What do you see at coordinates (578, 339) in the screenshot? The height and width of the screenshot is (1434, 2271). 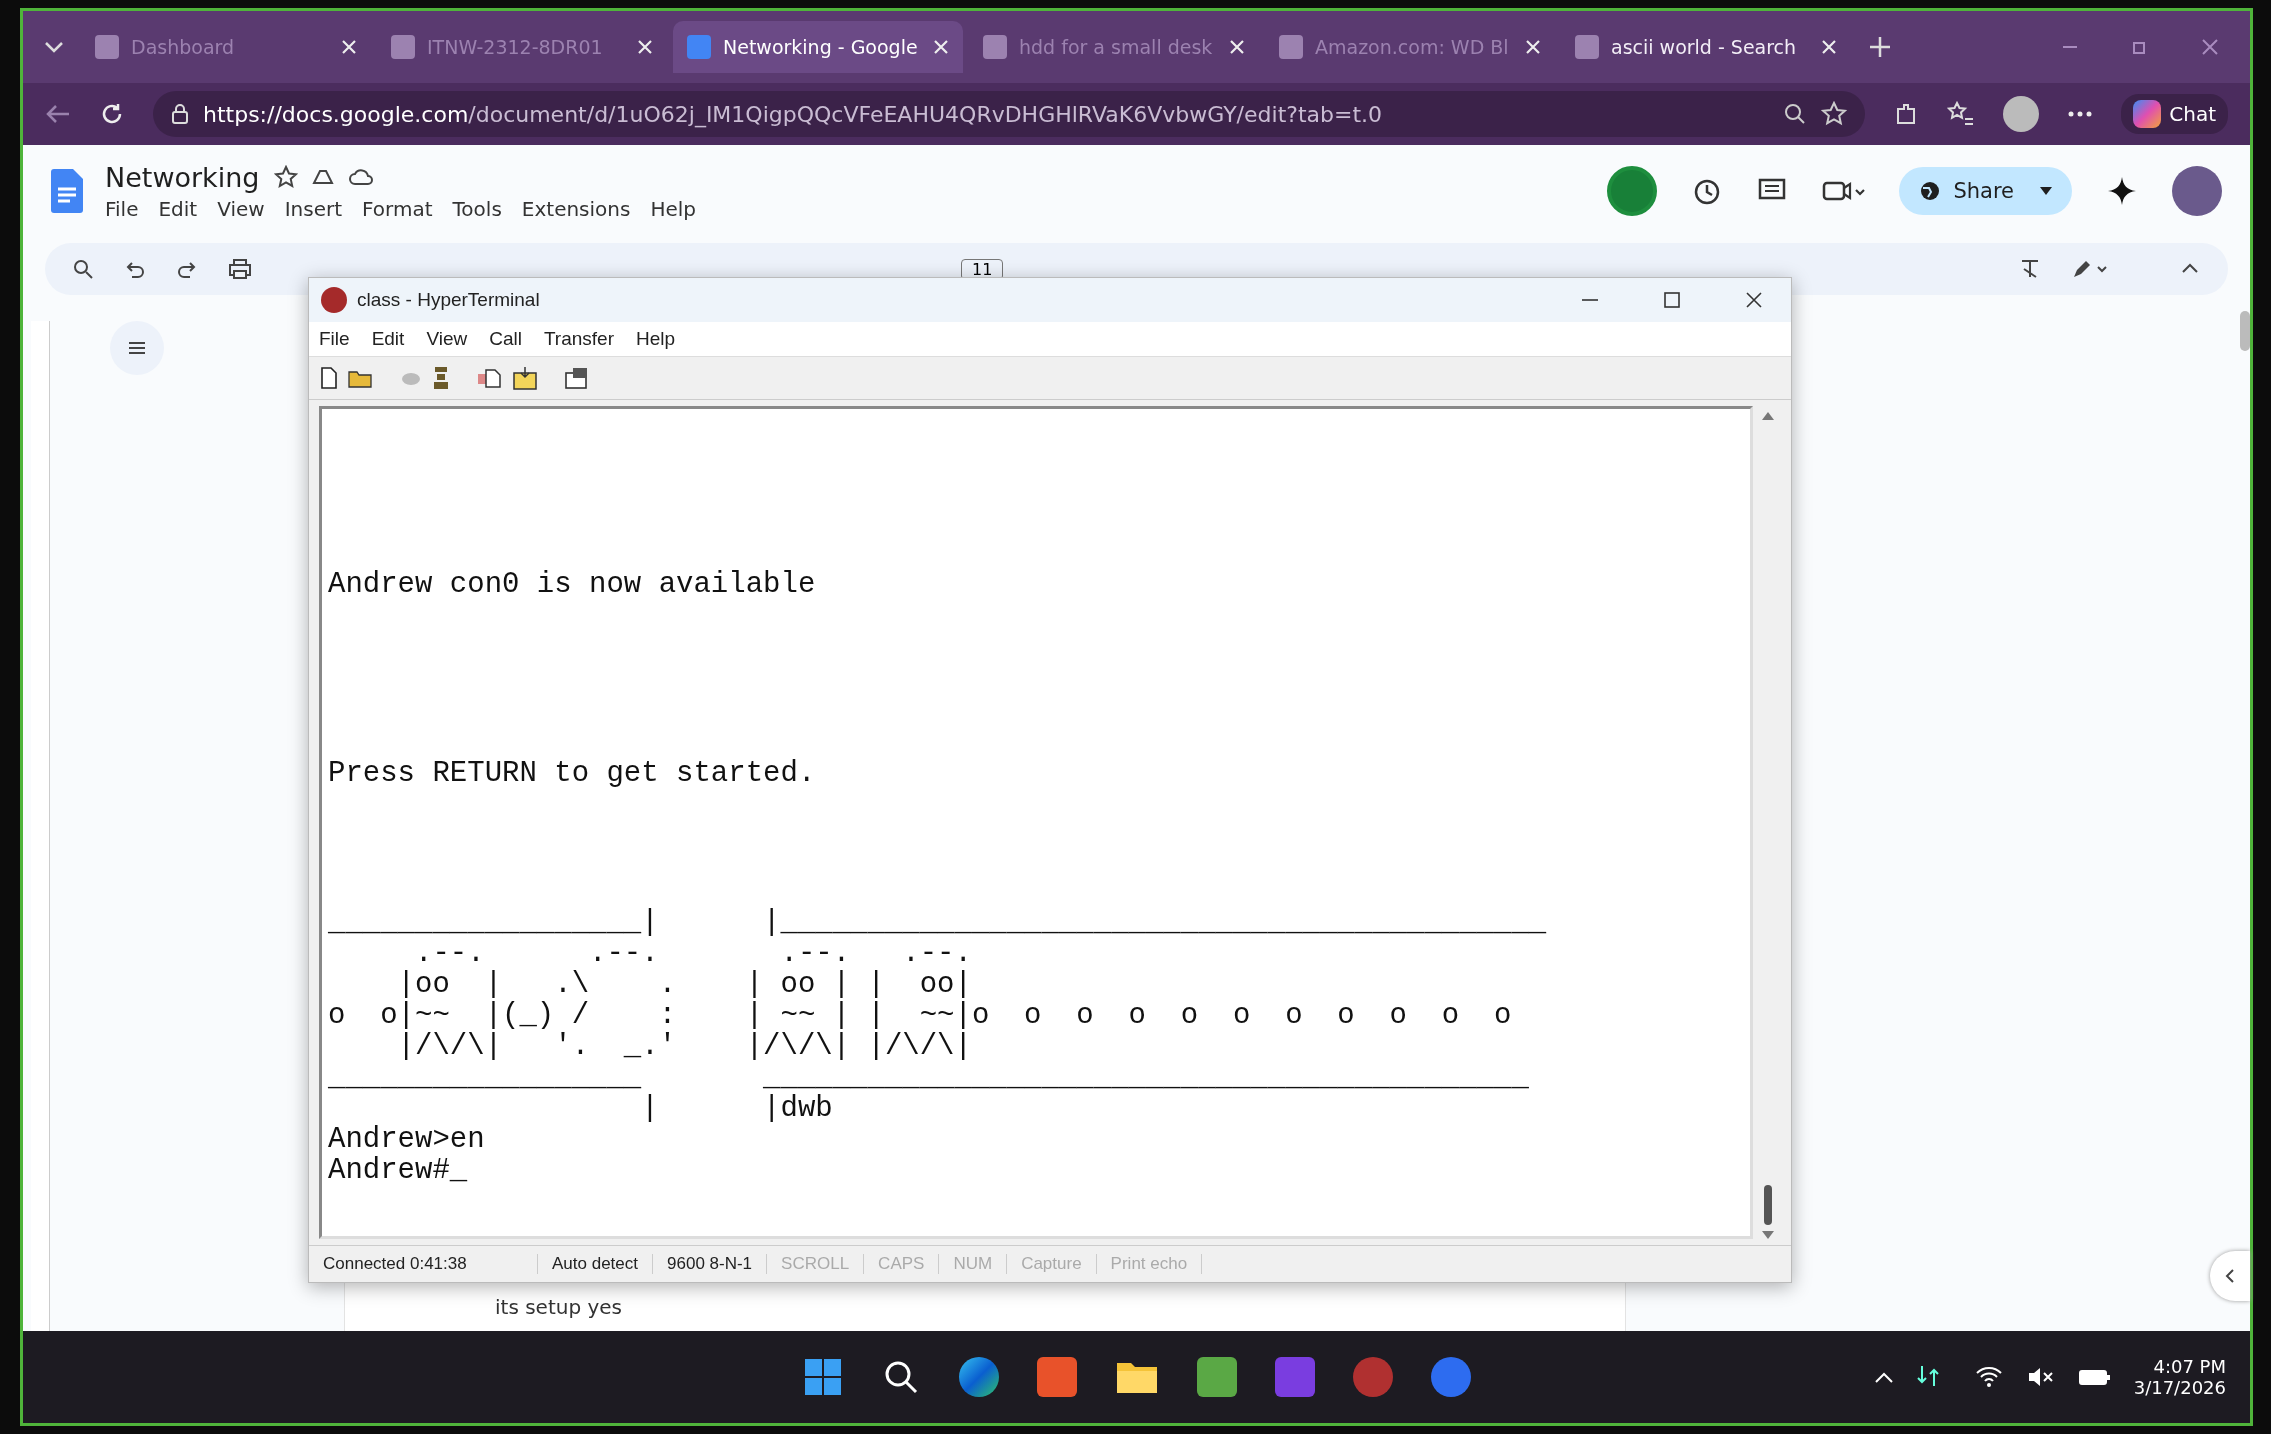 I see `menu-item: Transfer` at bounding box center [578, 339].